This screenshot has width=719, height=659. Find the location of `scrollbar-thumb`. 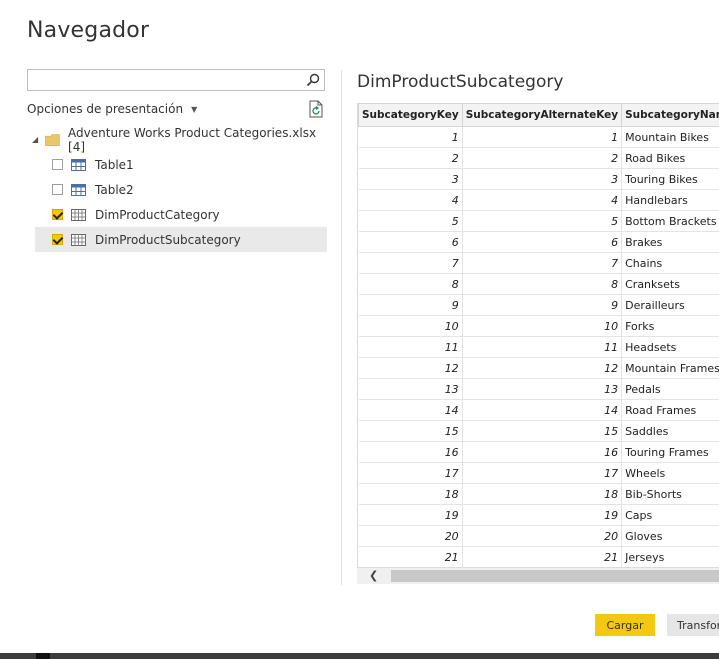

scrollbar-thumb is located at coordinates (555, 576).